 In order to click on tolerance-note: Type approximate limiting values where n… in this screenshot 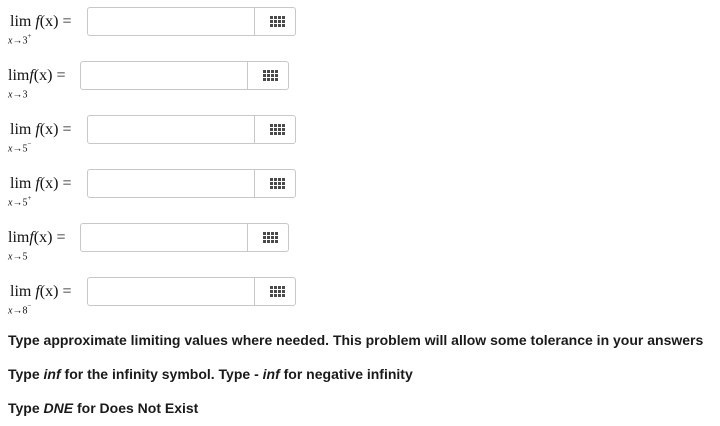, I will do `click(356, 340)`.